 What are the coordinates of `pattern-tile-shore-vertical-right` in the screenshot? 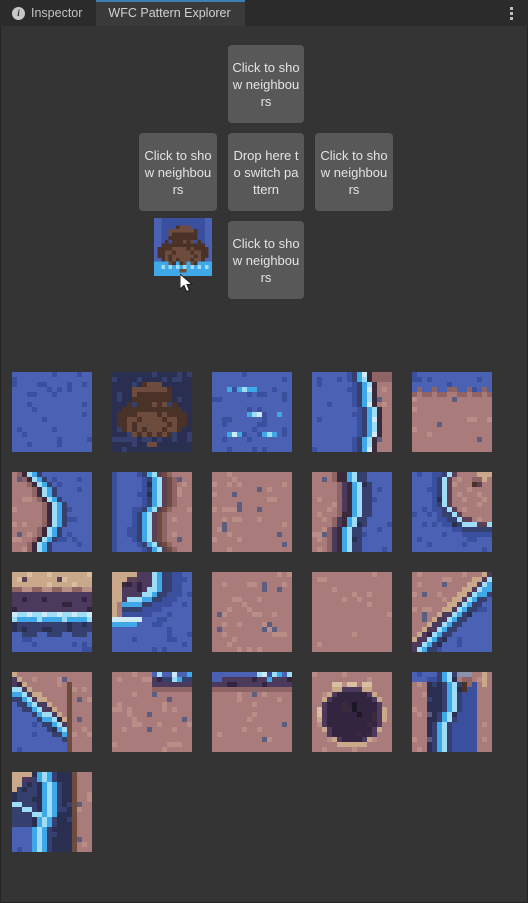 It's located at (352, 512).